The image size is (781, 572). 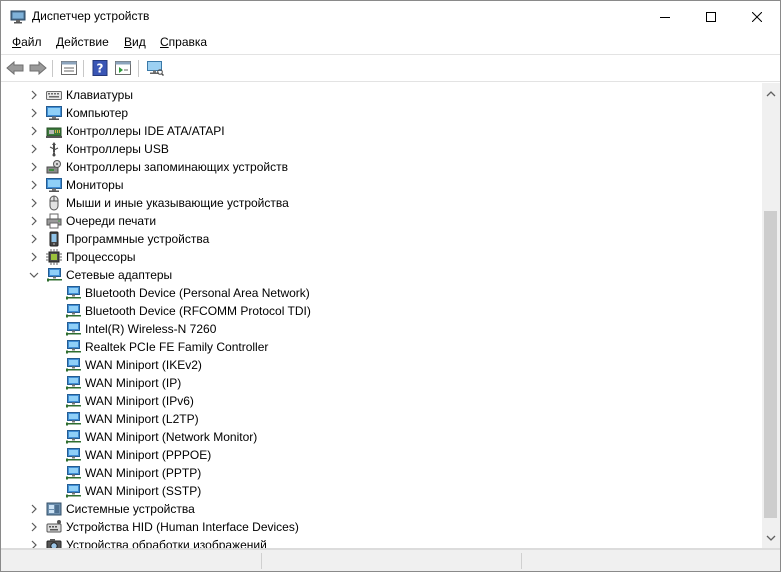 I want to click on tree-category-label: Мыши и иные указывающие устройства, so click(x=177, y=203).